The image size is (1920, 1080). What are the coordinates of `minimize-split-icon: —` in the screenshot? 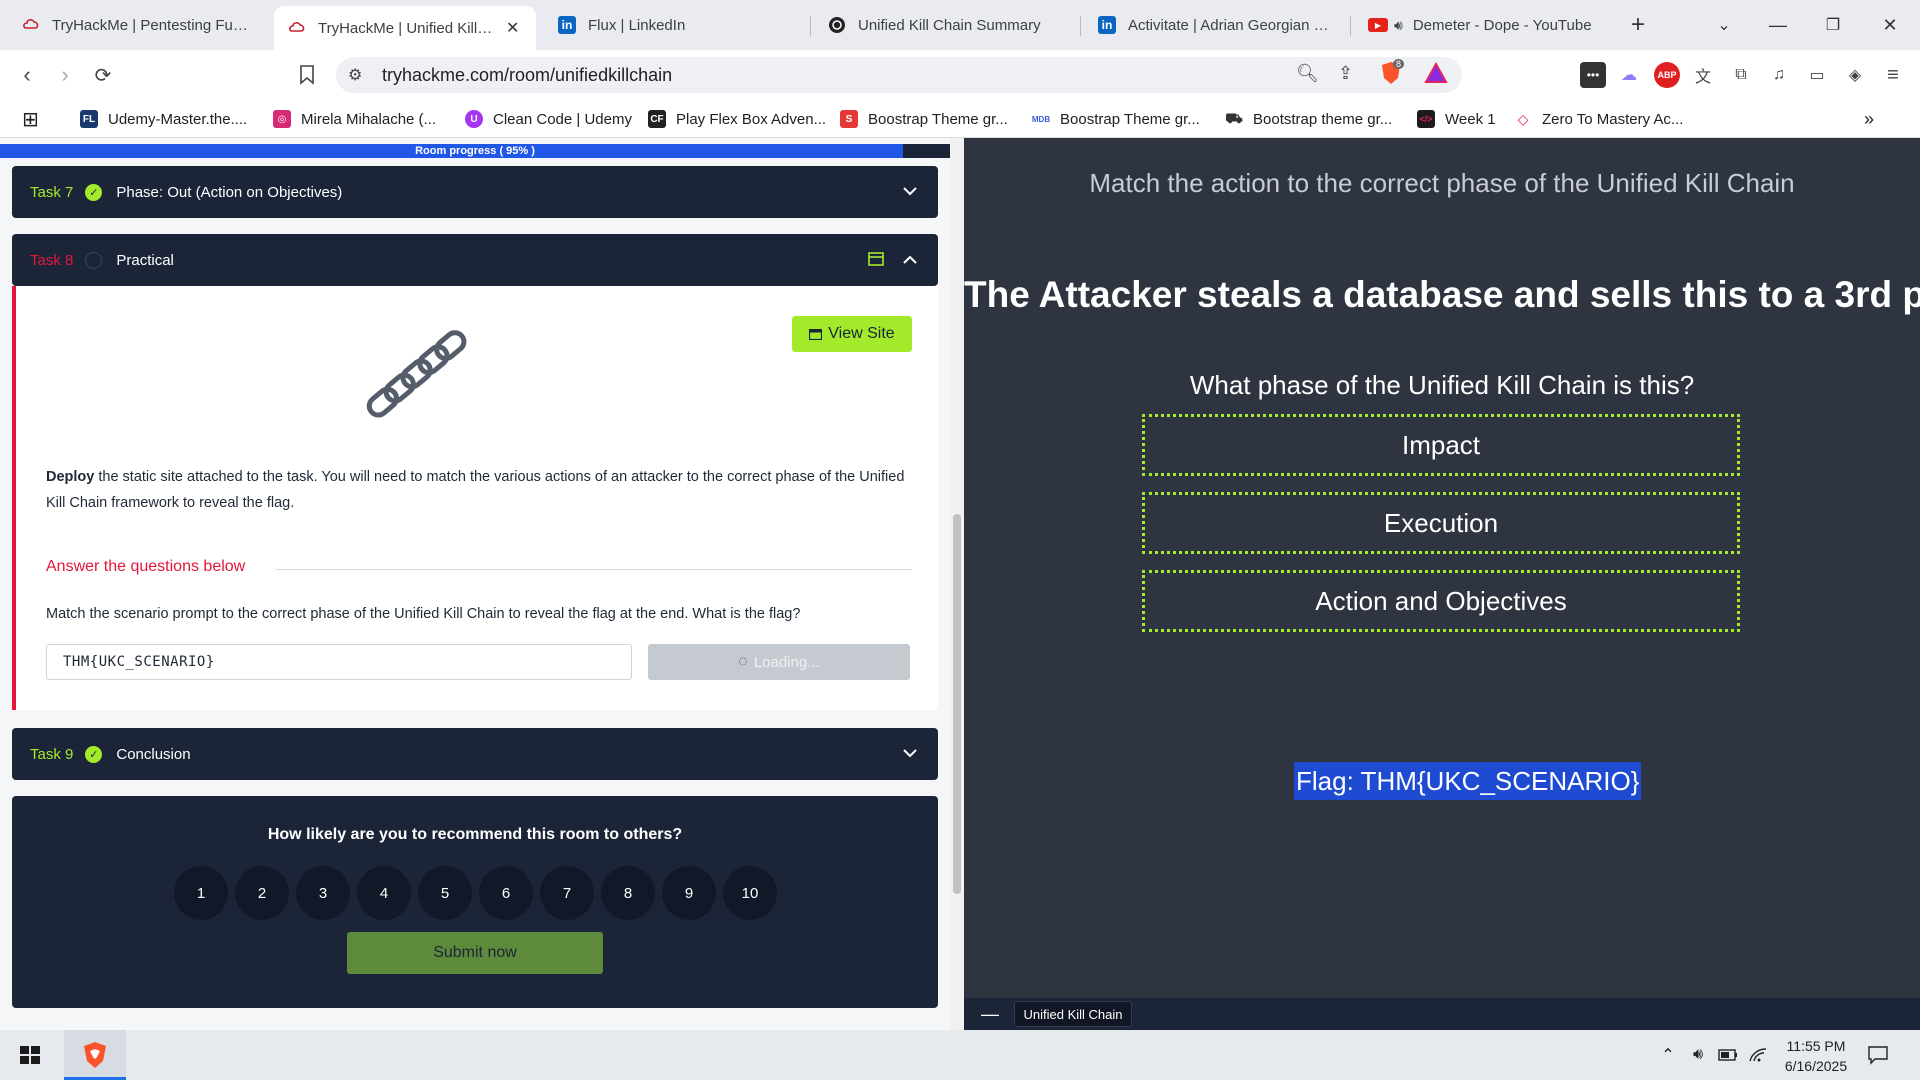 It's located at (990, 1014).